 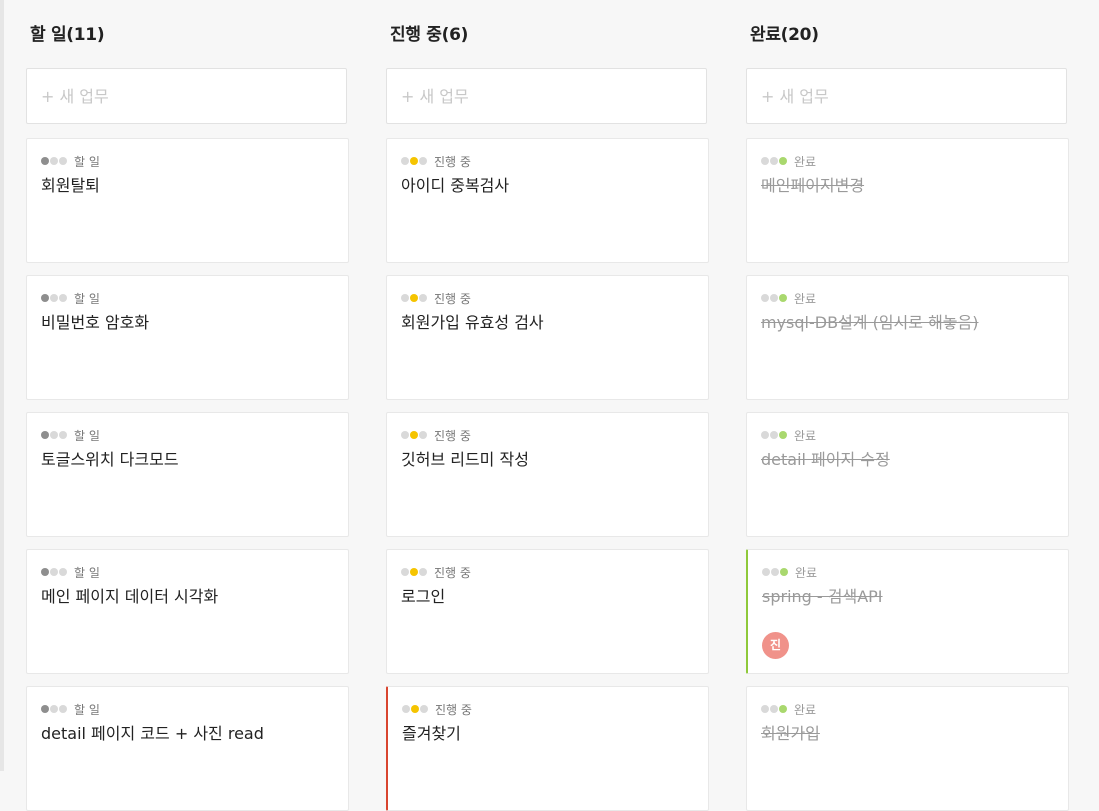 I want to click on task-card: 완료 mysql-DB설계 (임시로 해놓음), so click(x=907, y=337).